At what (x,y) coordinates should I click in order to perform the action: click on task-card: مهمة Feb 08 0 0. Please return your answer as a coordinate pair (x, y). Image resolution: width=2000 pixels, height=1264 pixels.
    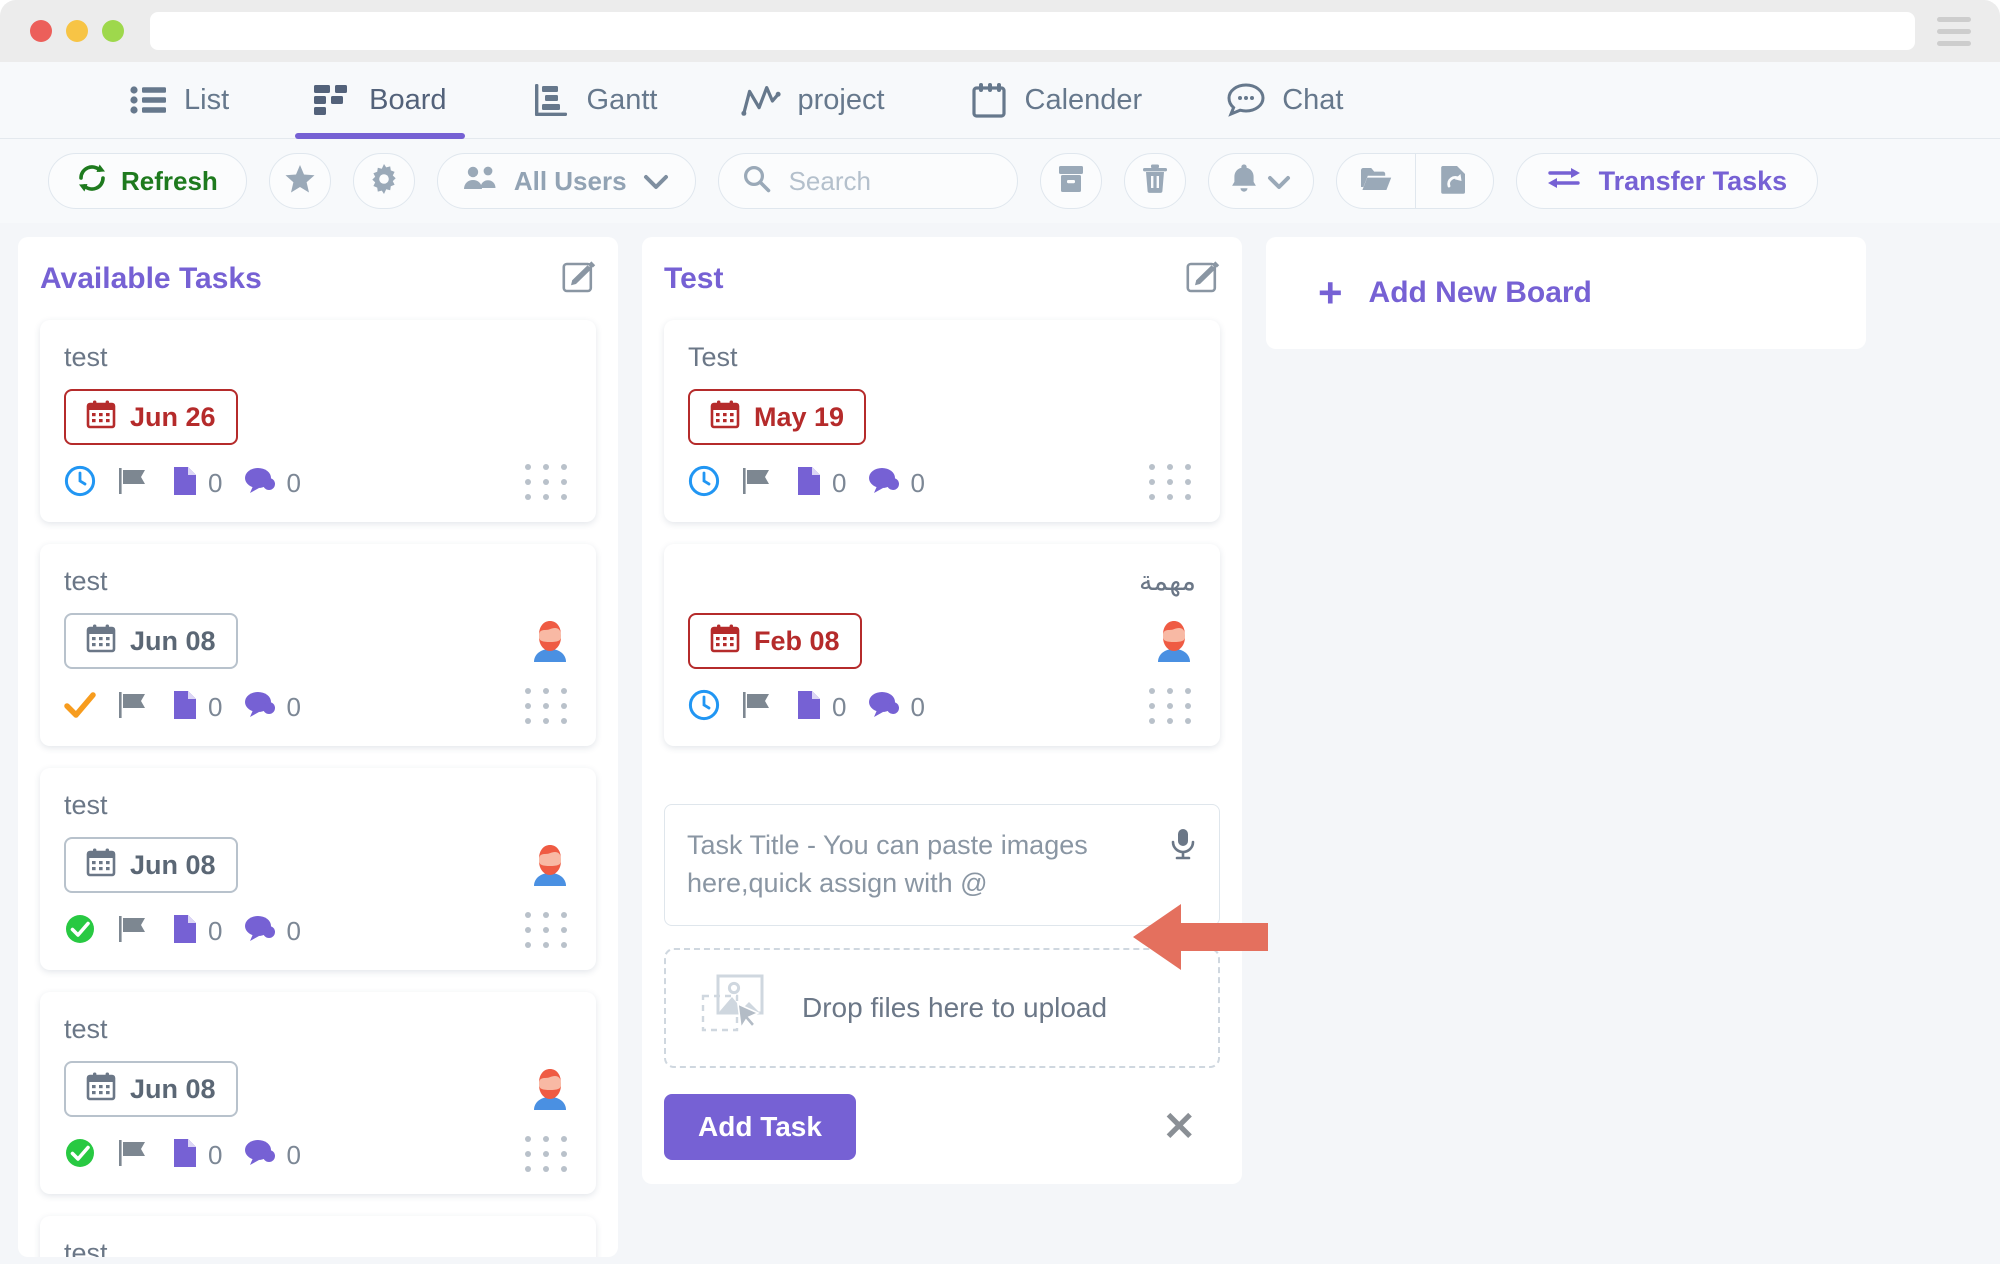
    Looking at the image, I should click on (942, 645).